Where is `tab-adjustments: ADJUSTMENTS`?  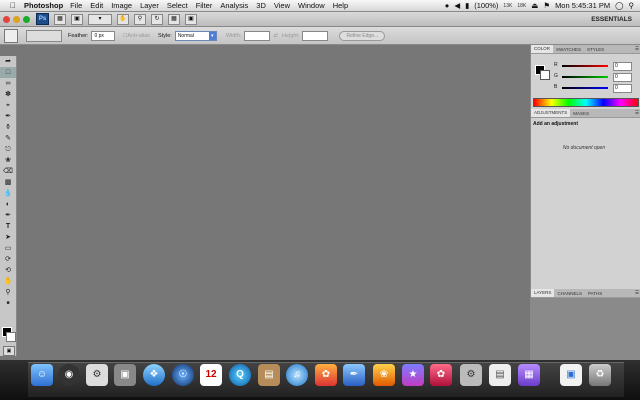
tab-adjustments: ADJUSTMENTS is located at coordinates (551, 113).